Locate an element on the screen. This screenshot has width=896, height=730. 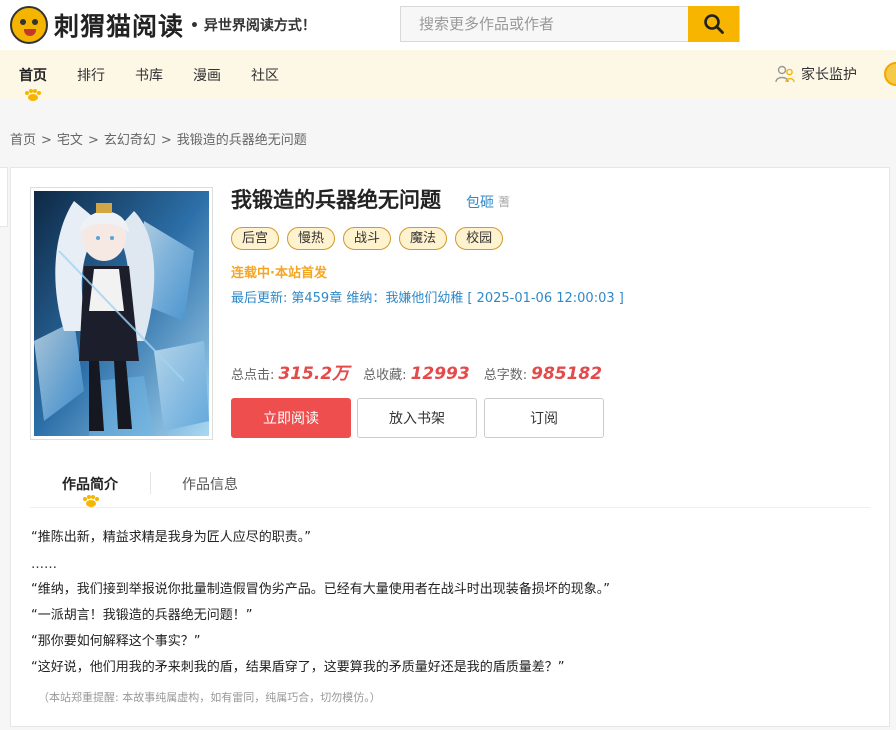
breadcrumb-current: 我锻造的兵器绝无问题 is located at coordinates (241, 140).